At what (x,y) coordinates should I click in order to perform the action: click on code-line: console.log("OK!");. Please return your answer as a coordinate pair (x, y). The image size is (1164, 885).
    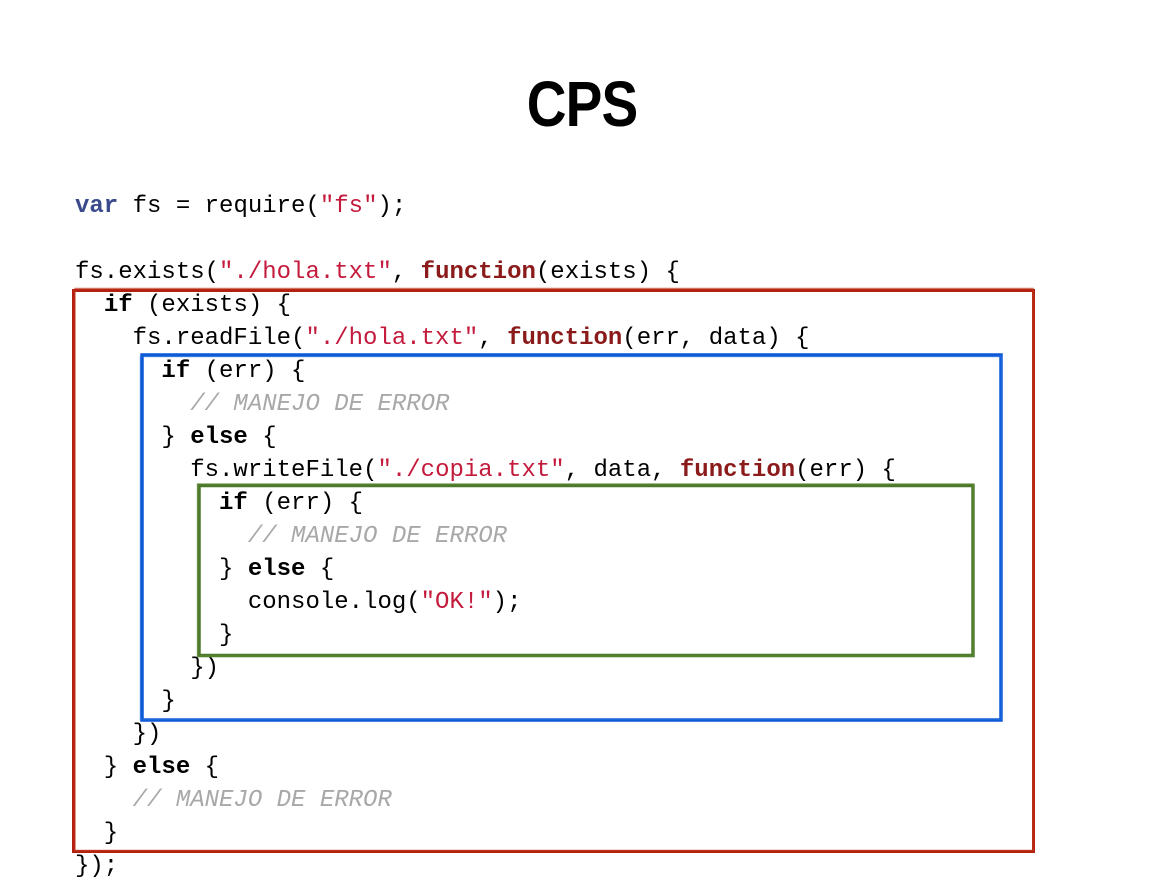
    Looking at the image, I should click on (485, 602).